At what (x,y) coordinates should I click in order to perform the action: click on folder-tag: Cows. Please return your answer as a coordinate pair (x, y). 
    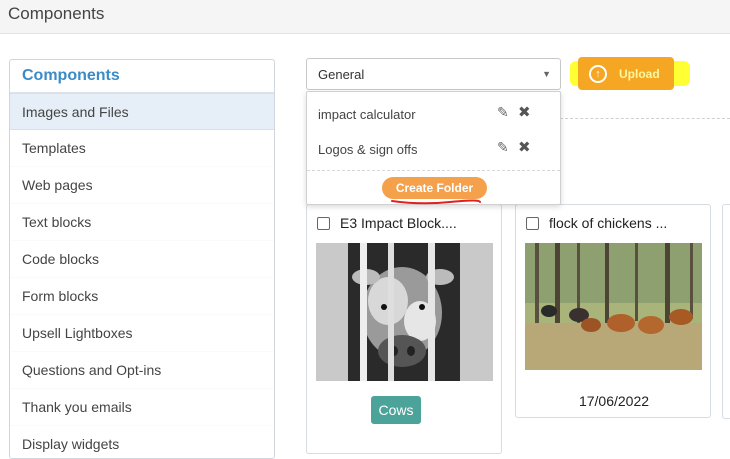
    Looking at the image, I should click on (396, 410).